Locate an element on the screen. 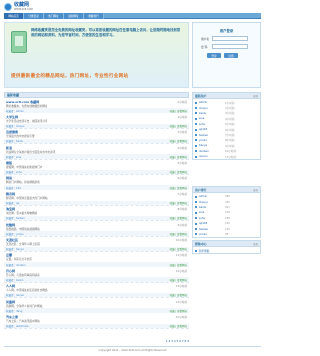  entry-date: 11小时前 is located at coordinates (181, 256).